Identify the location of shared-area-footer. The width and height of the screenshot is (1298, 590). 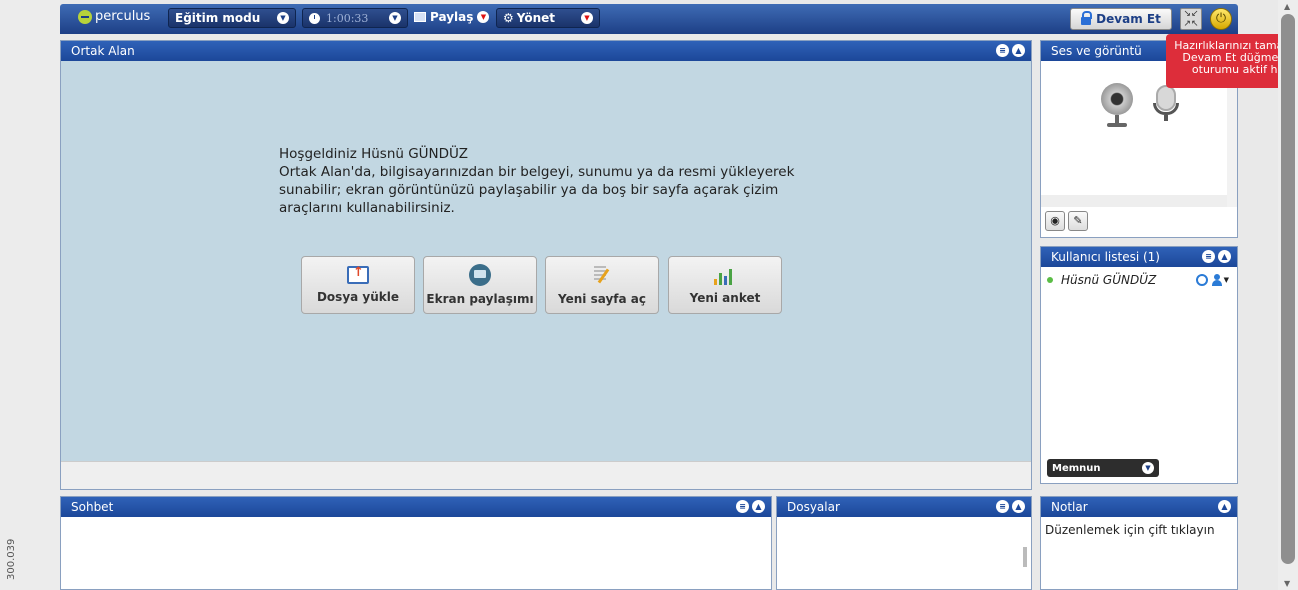
(546, 475).